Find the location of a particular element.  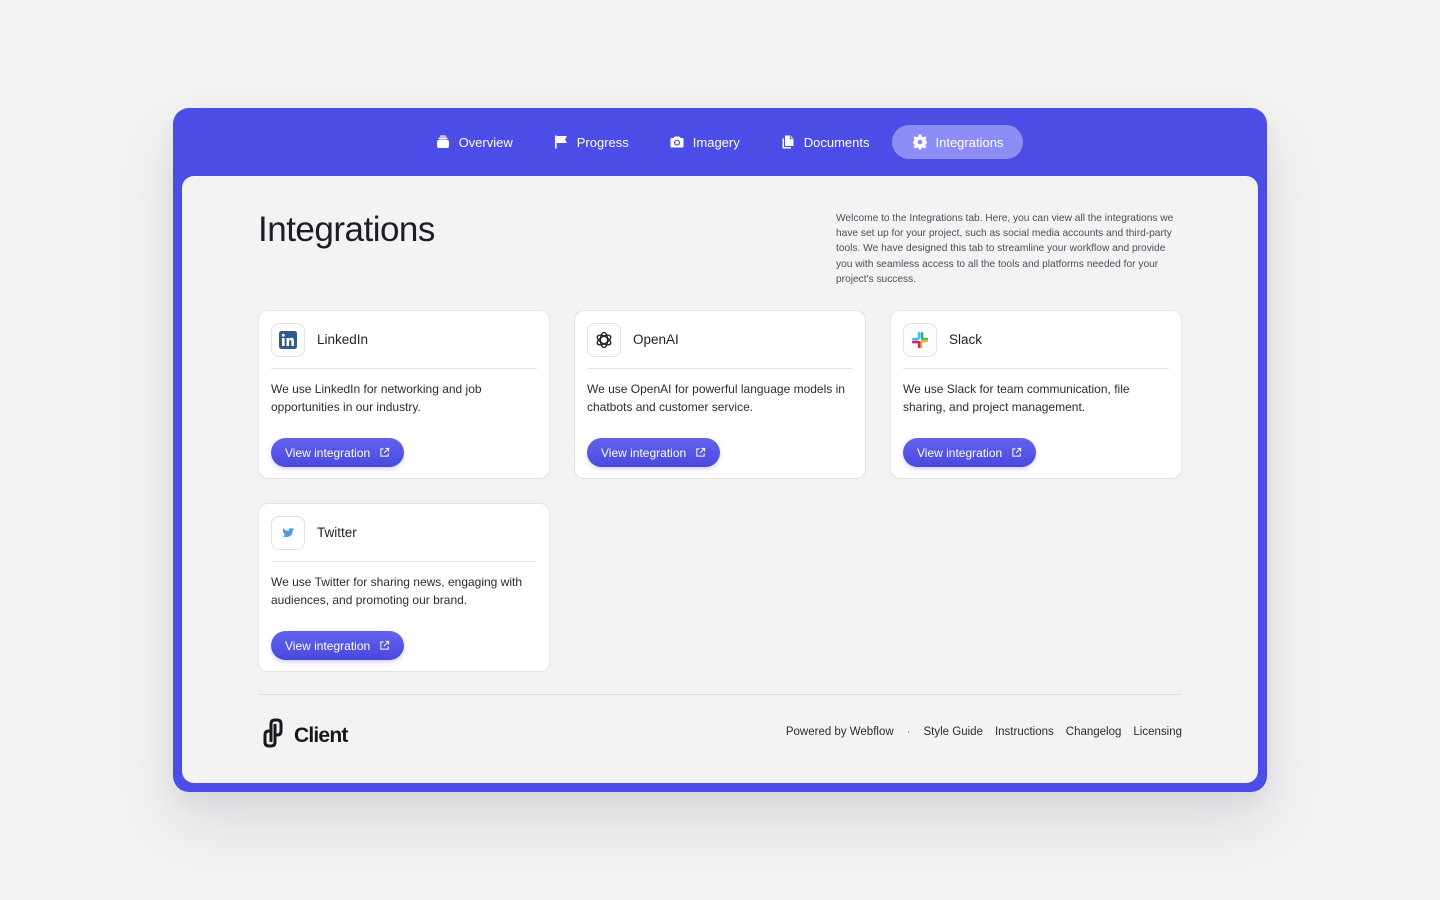

linkedin-icon is located at coordinates (288, 340).